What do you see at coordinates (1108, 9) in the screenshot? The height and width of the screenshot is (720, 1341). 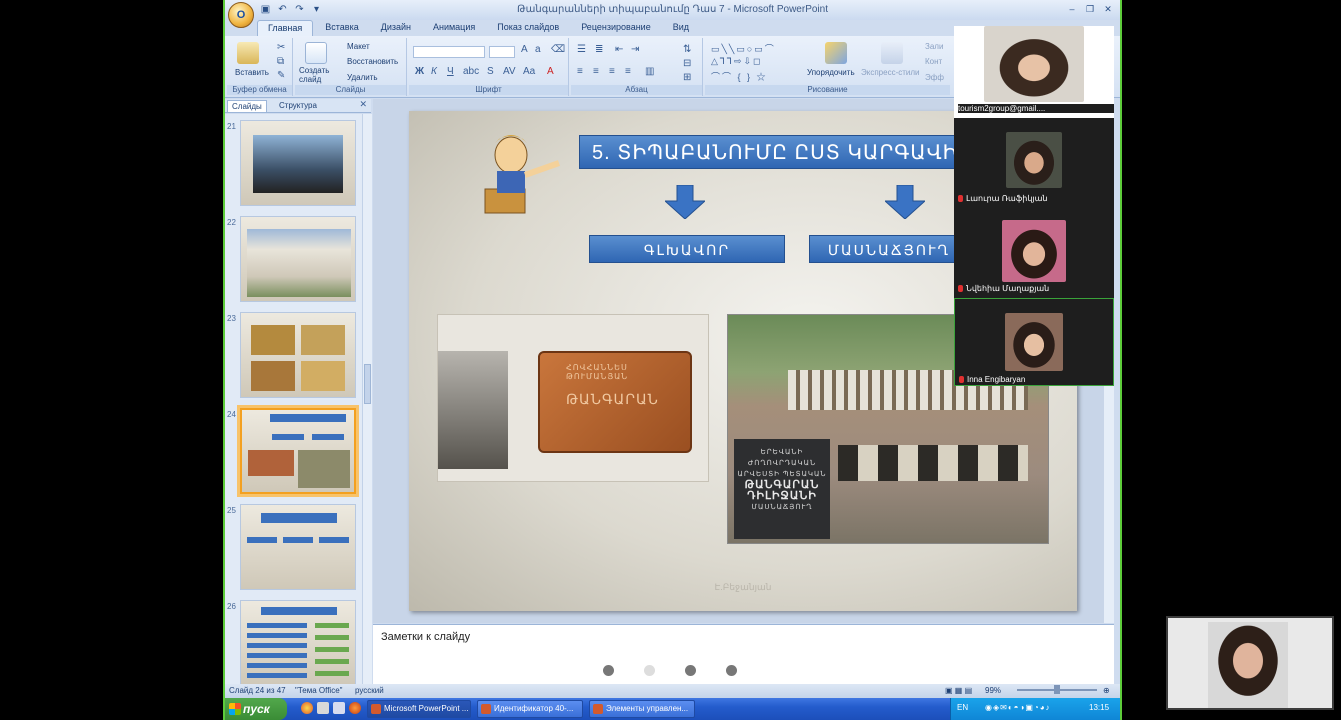 I see `close-button: ✕` at bounding box center [1108, 9].